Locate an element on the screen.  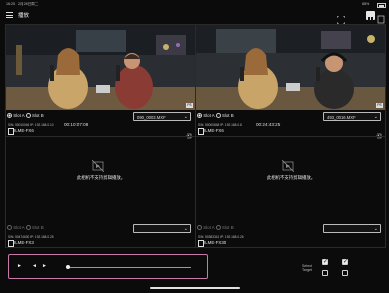
playback-controls-panel: ► ◄ ► is located at coordinates (108, 266).